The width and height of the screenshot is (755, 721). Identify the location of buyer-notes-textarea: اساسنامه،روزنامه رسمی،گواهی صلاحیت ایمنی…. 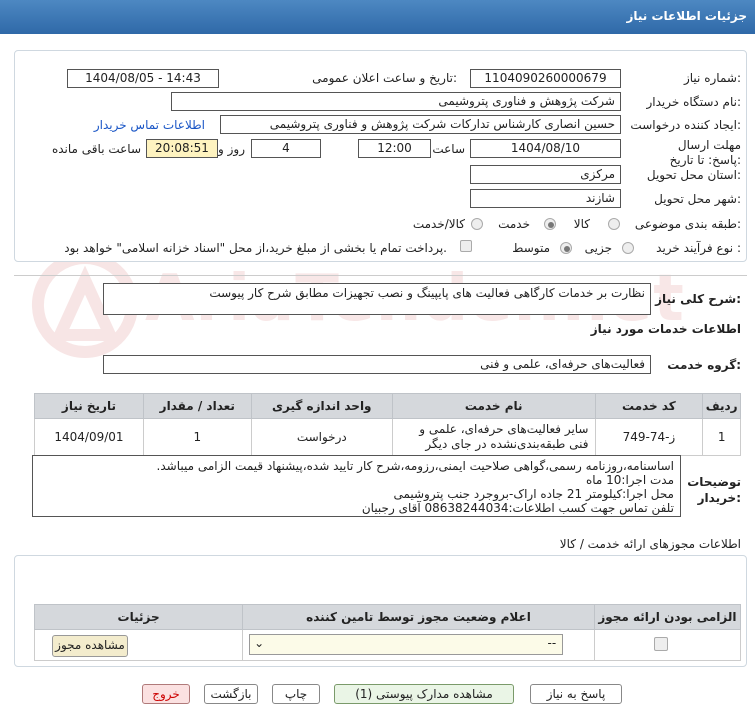
(356, 486).